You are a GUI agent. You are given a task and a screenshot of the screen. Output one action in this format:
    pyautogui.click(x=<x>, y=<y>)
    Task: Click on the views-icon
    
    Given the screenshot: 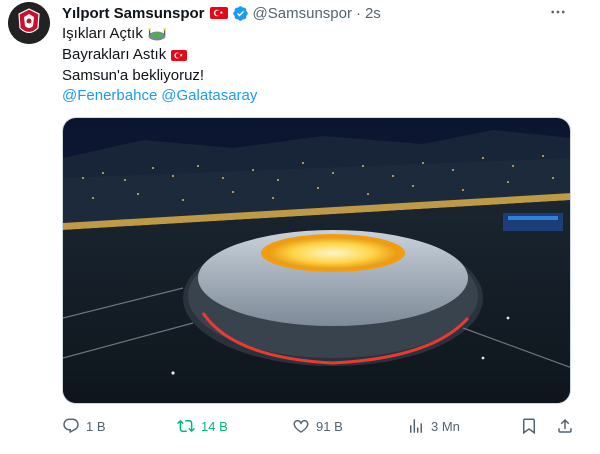 What is the action you would take?
    pyautogui.click(x=416, y=426)
    